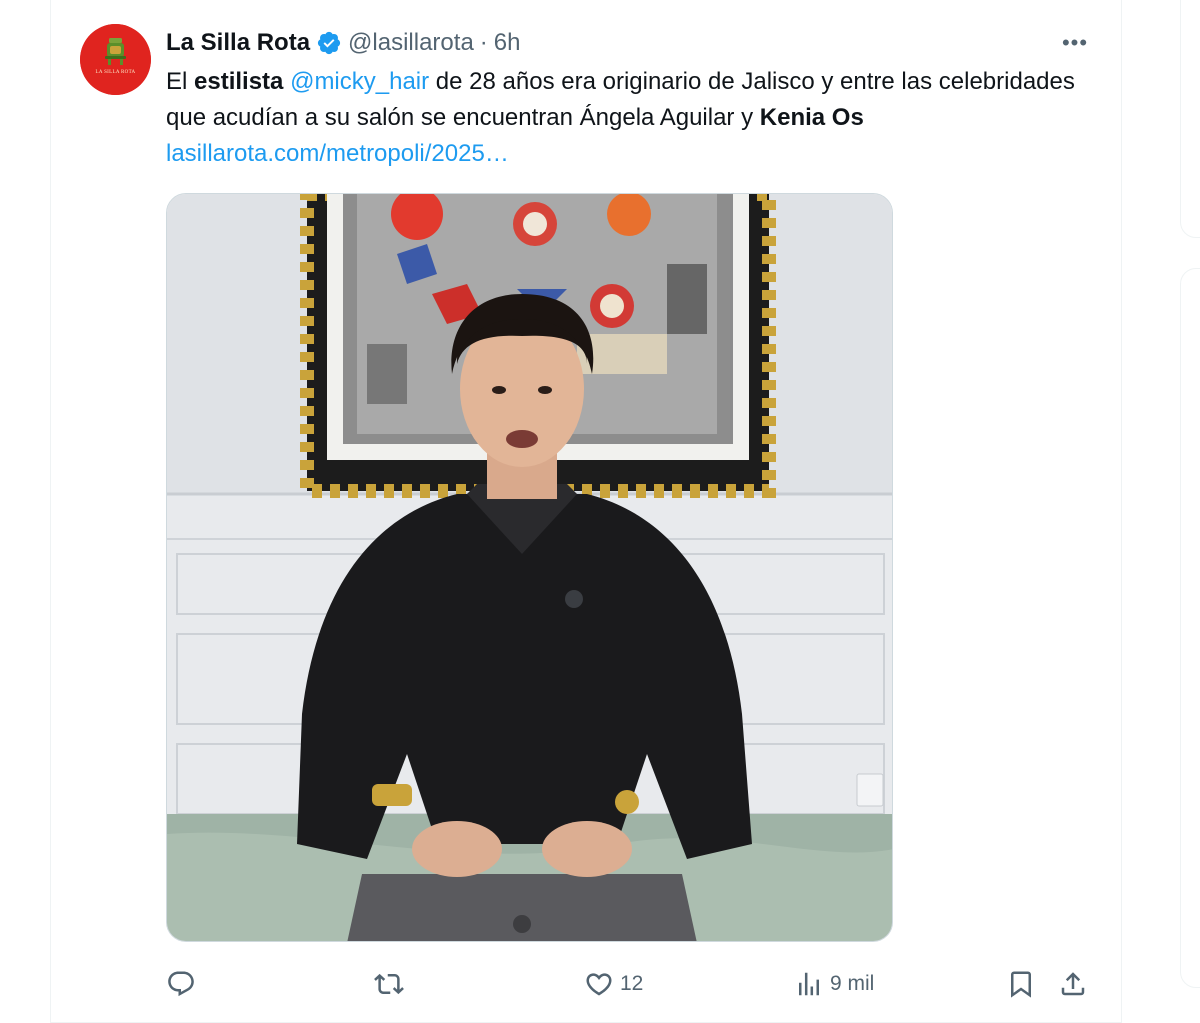 The height and width of the screenshot is (1023, 1200). What do you see at coordinates (852, 983) in the screenshot?
I see `views-count: 9 mil` at bounding box center [852, 983].